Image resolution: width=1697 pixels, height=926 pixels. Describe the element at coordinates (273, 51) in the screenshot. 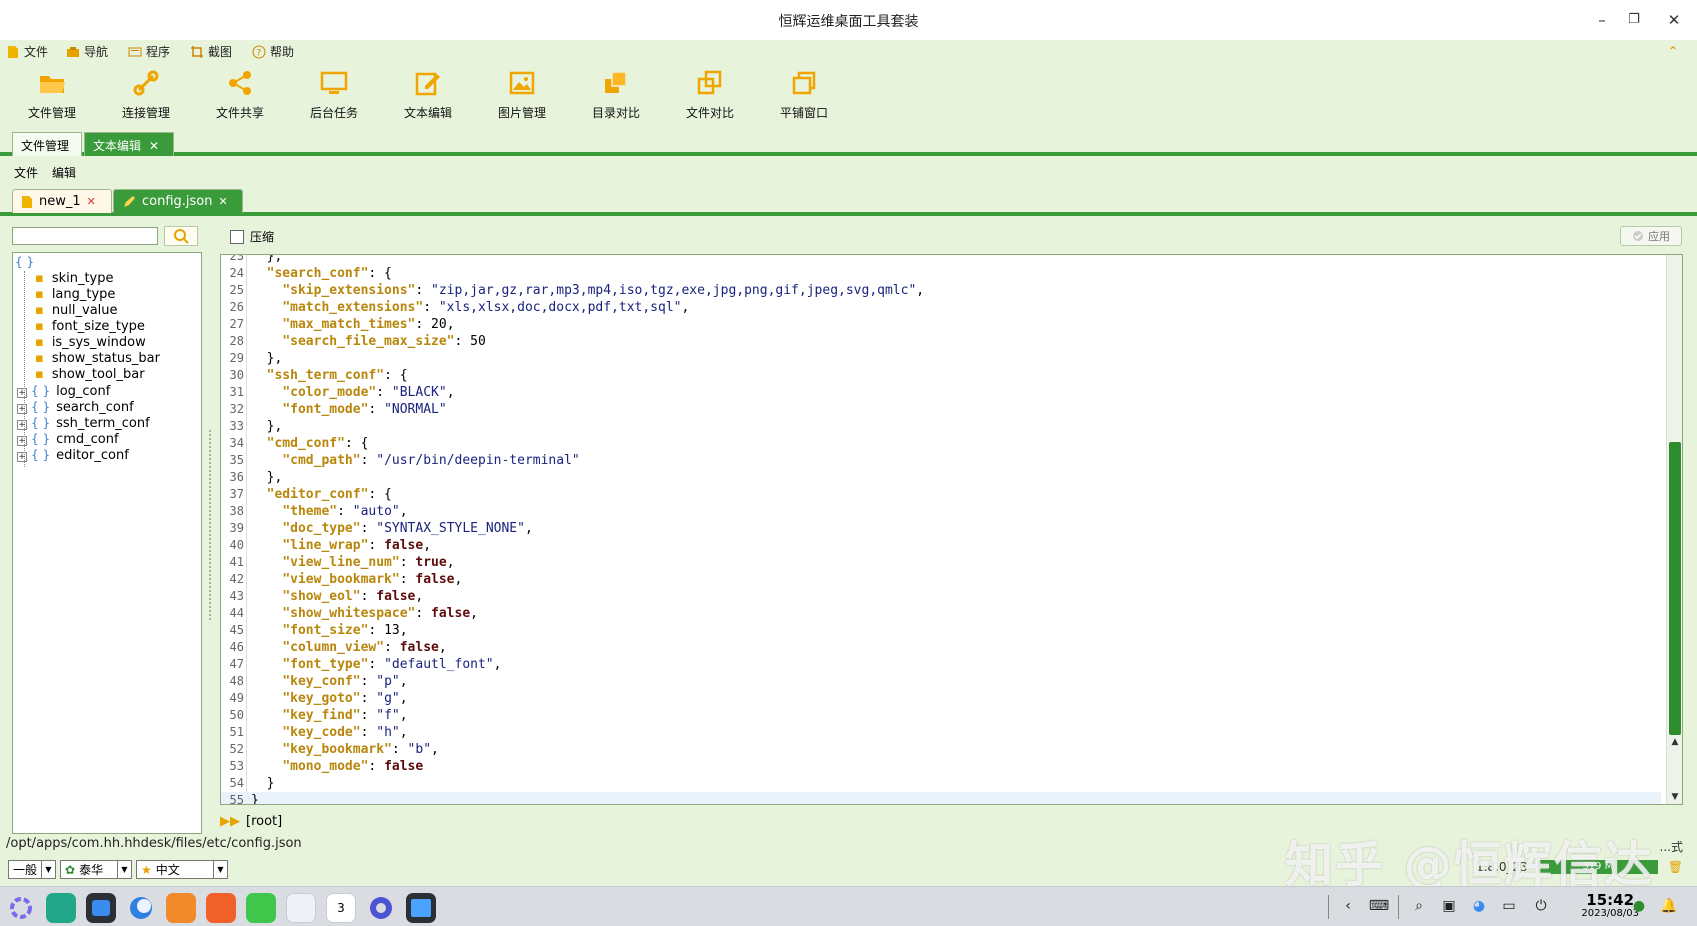

I see `menu-help: ? 帮助` at that location.